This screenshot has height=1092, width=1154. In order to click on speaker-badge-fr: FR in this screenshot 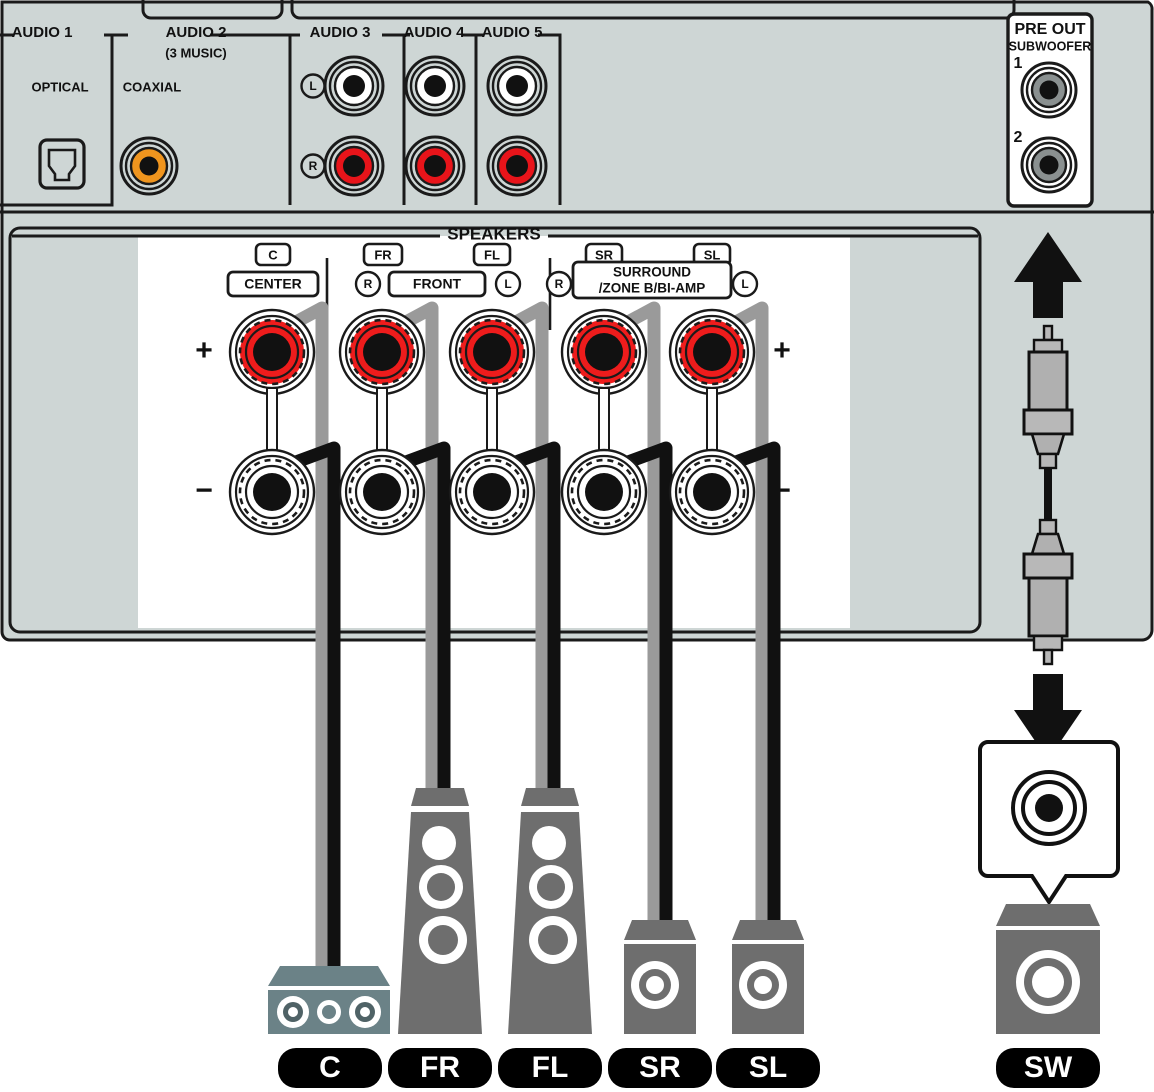, I will do `click(440, 1068)`.